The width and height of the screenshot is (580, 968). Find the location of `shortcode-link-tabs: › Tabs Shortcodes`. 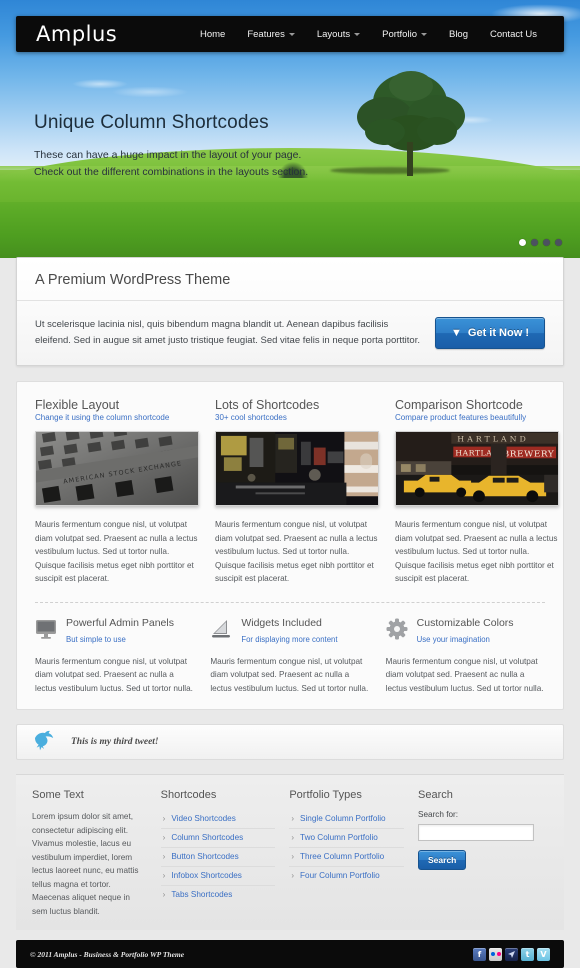

shortcode-link-tabs: › Tabs Shortcodes is located at coordinates (218, 895).